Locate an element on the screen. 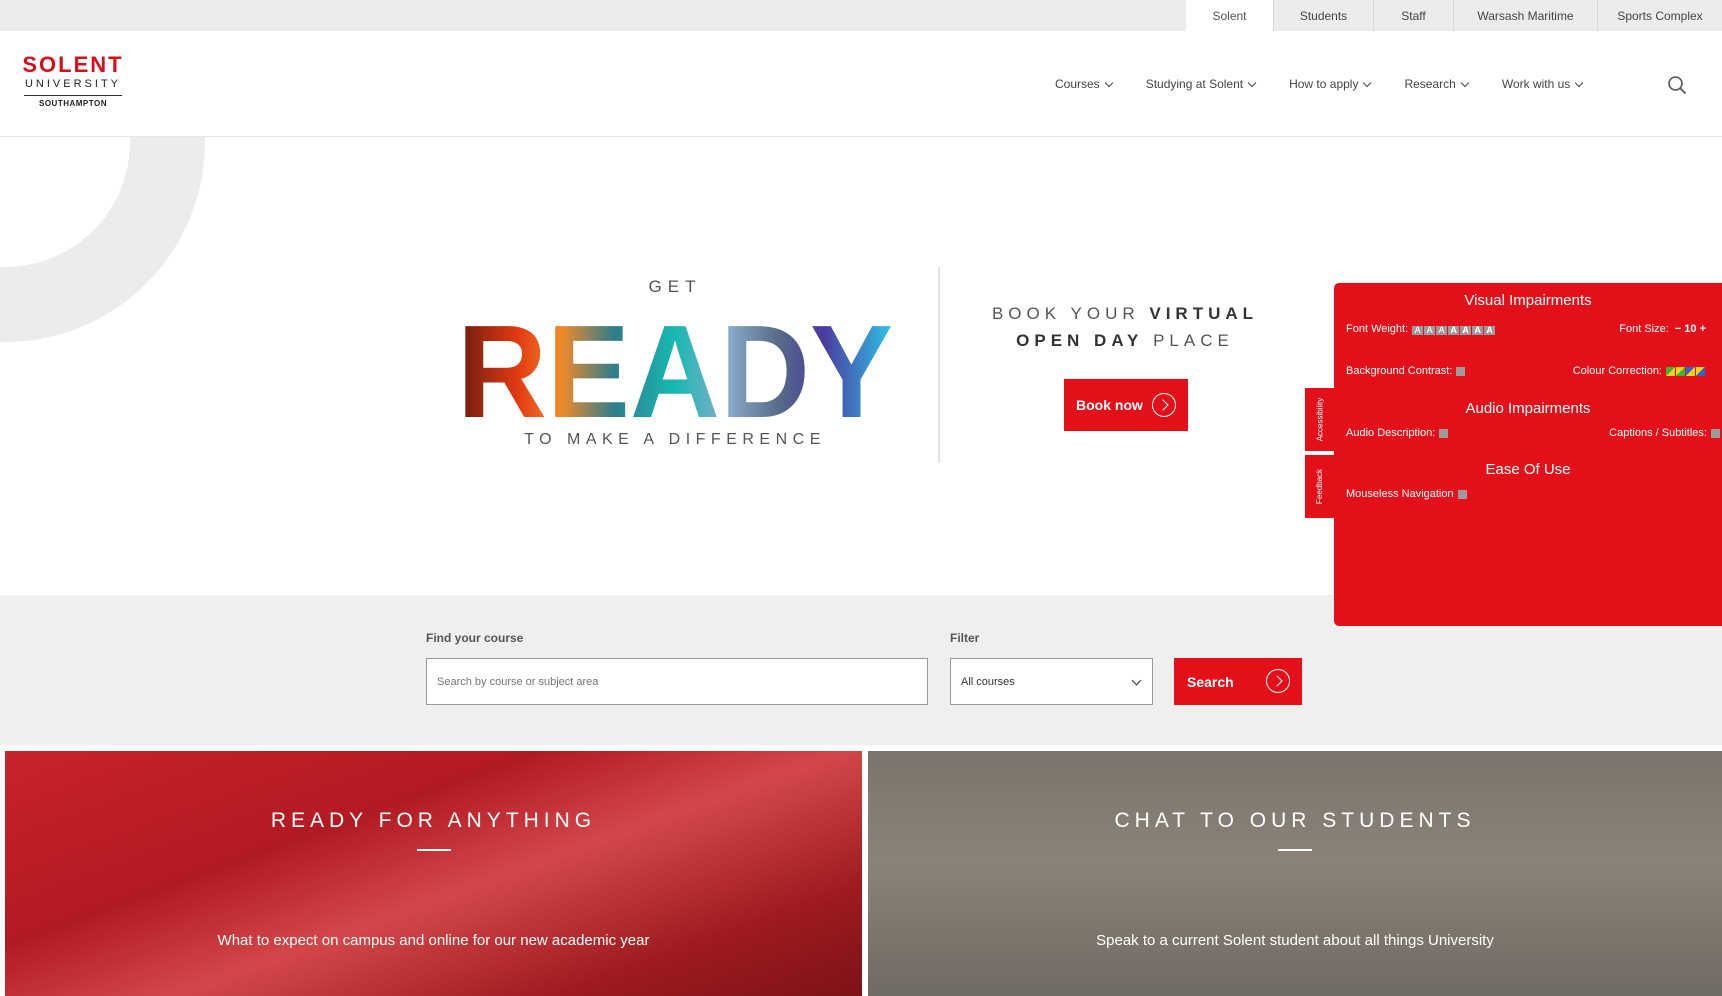  ready-word: READY is located at coordinates (675, 364).